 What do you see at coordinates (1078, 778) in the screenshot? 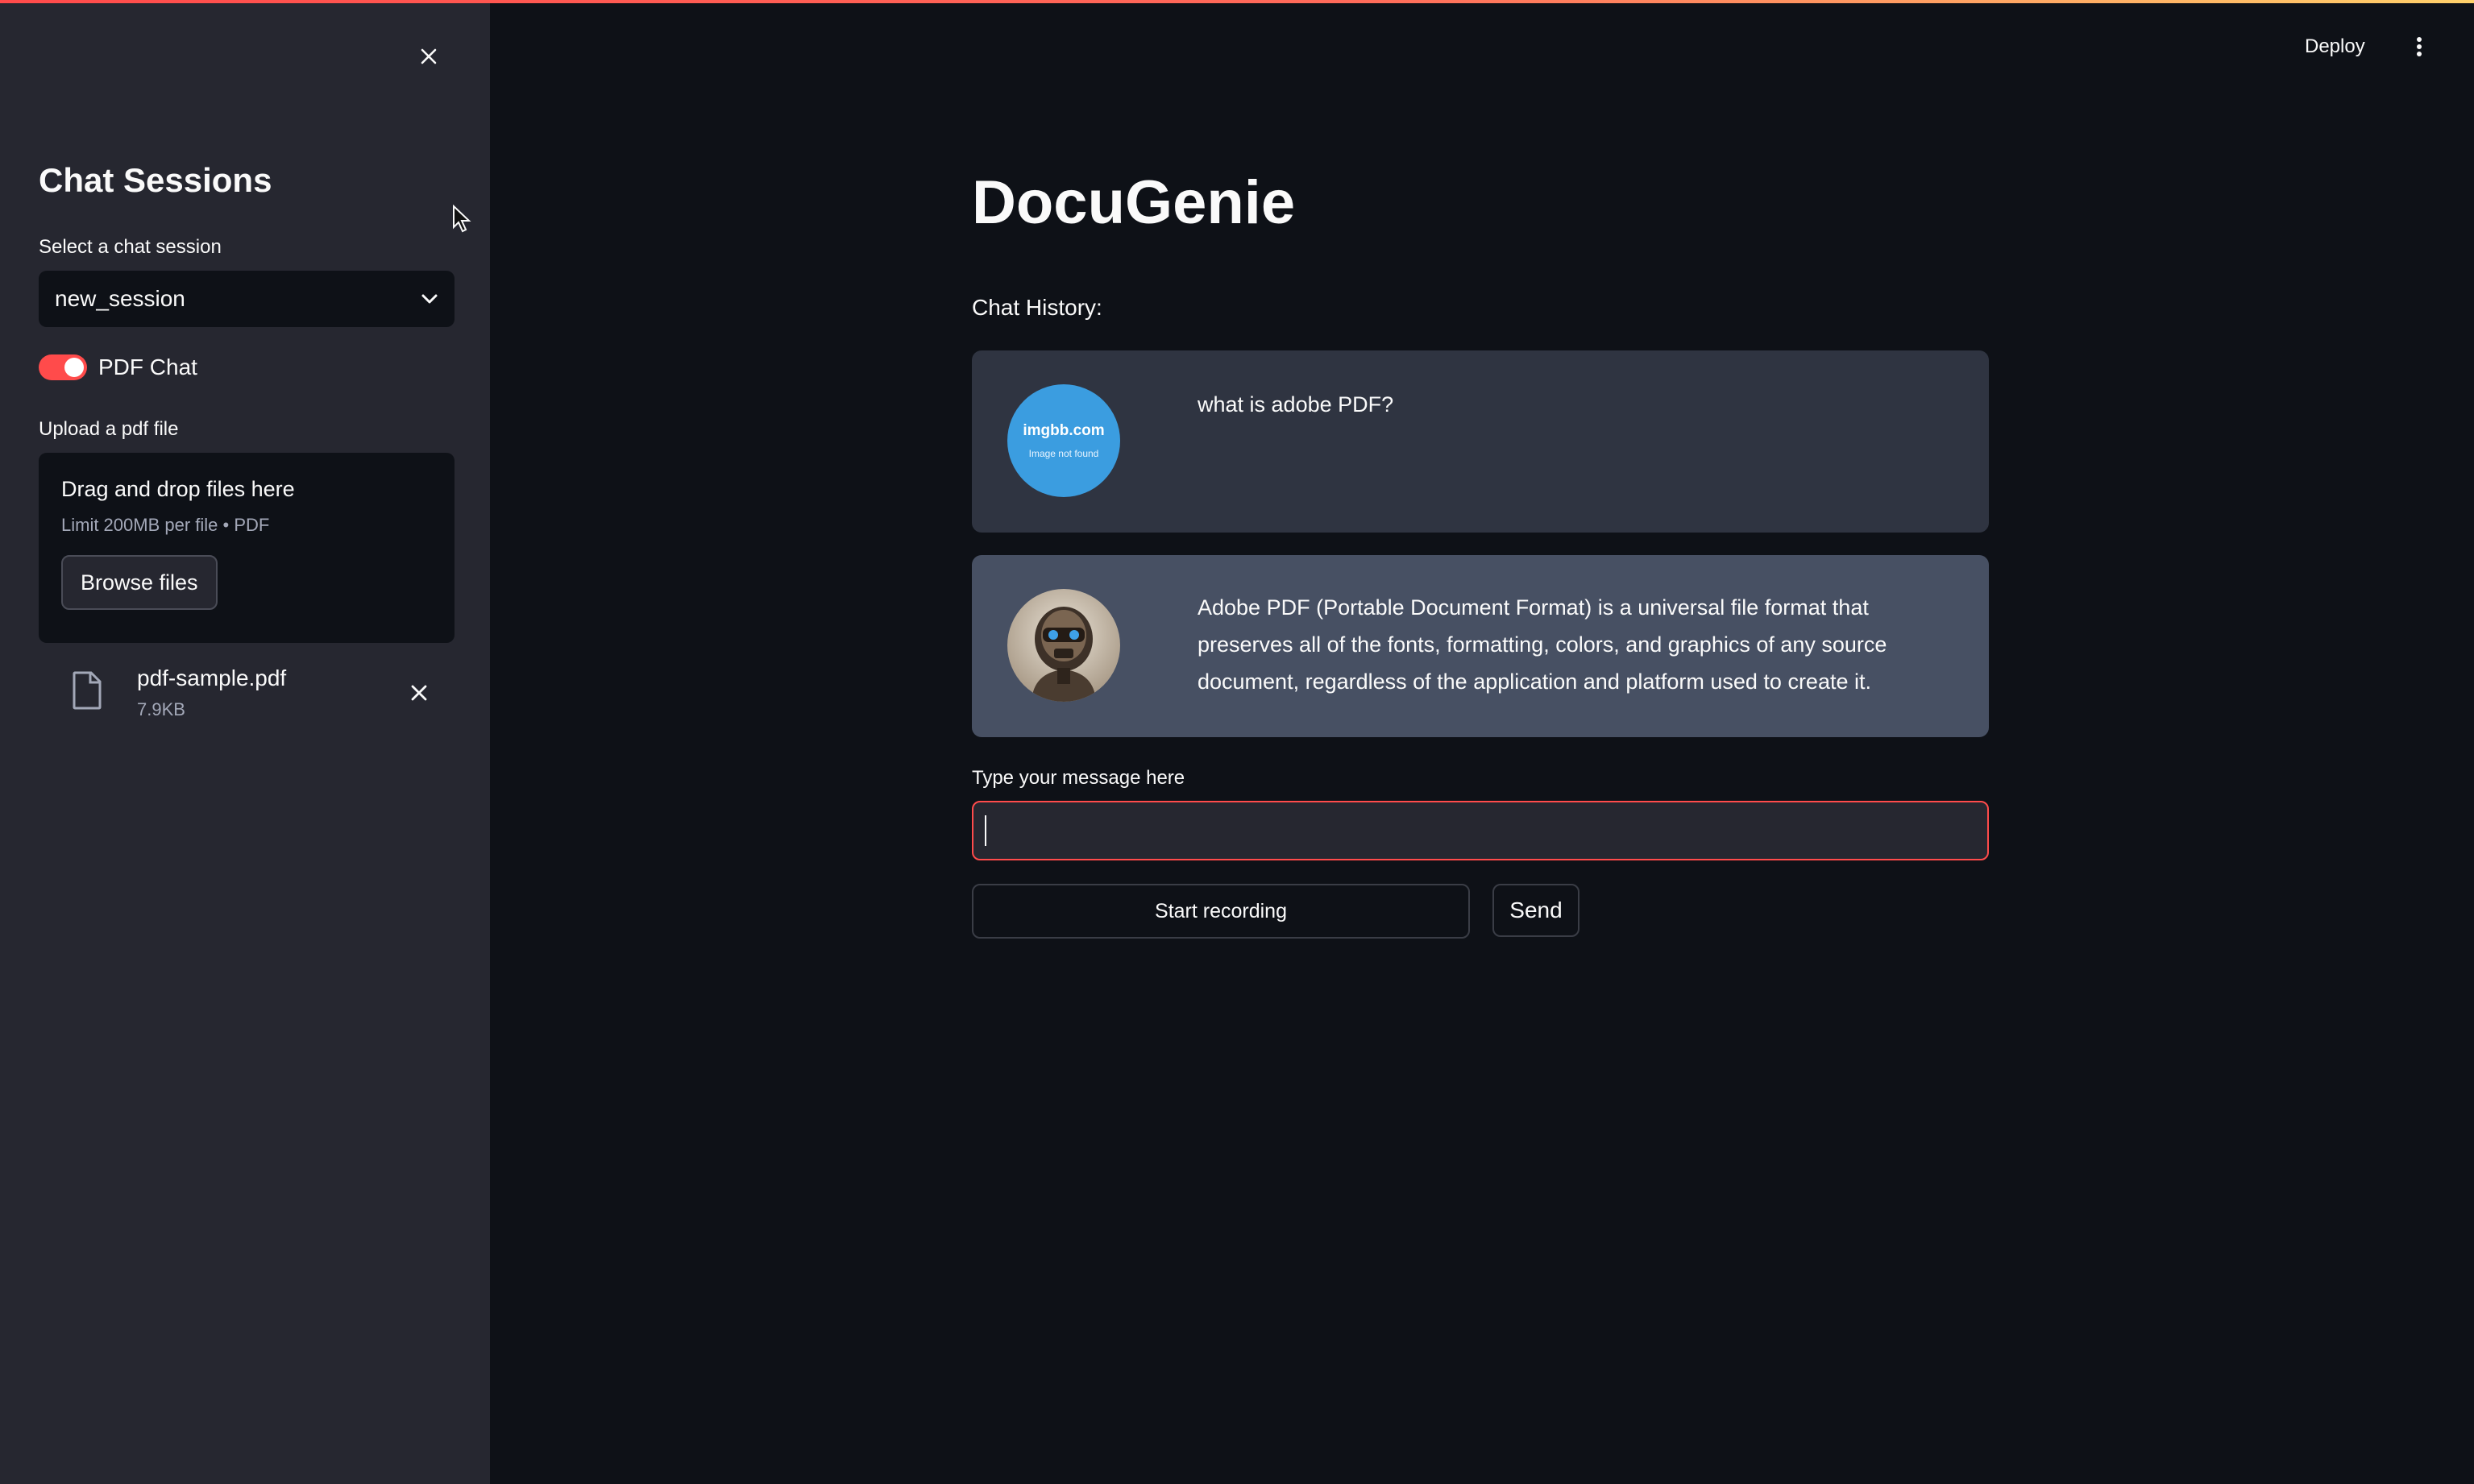
I see `message-input-label: Type your message here` at bounding box center [1078, 778].